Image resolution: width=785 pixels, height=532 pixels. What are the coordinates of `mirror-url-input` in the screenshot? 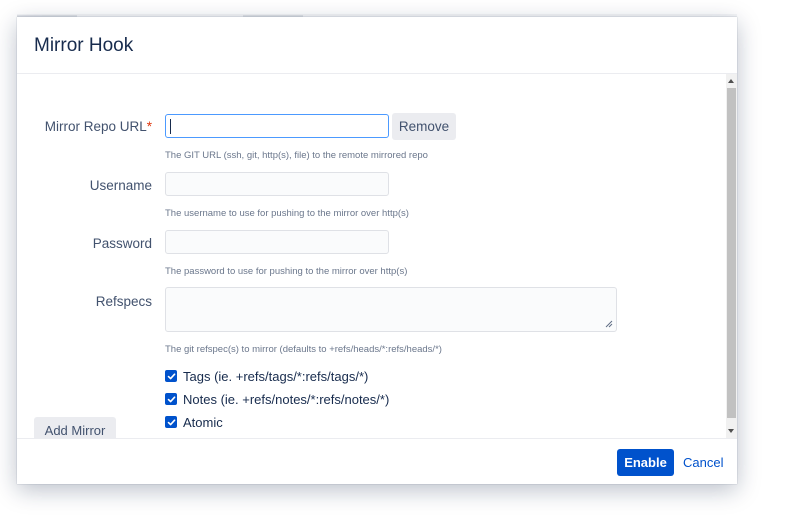 It's located at (277, 126).